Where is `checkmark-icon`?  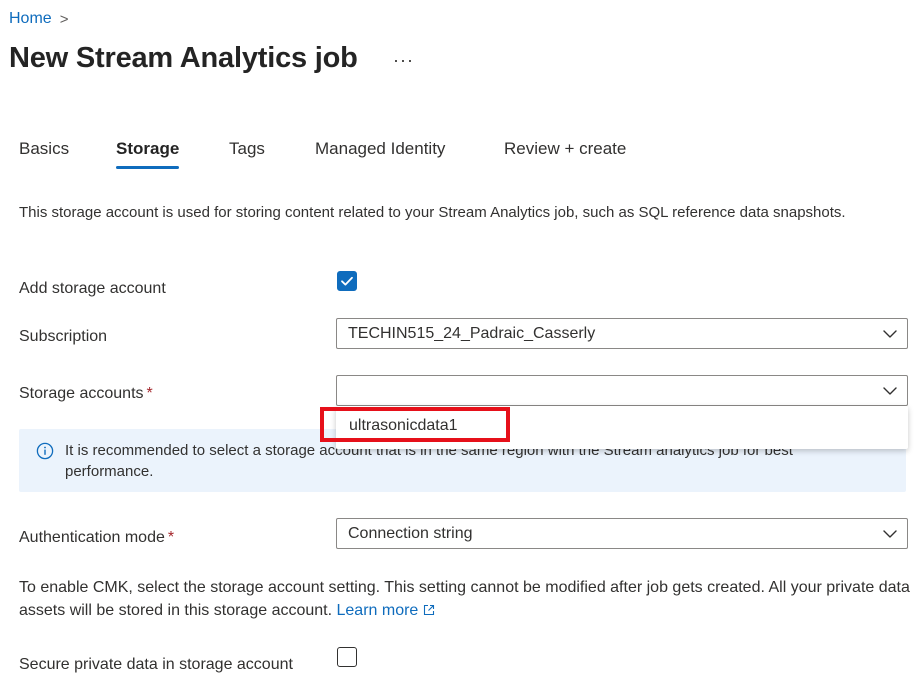
checkmark-icon is located at coordinates (347, 281).